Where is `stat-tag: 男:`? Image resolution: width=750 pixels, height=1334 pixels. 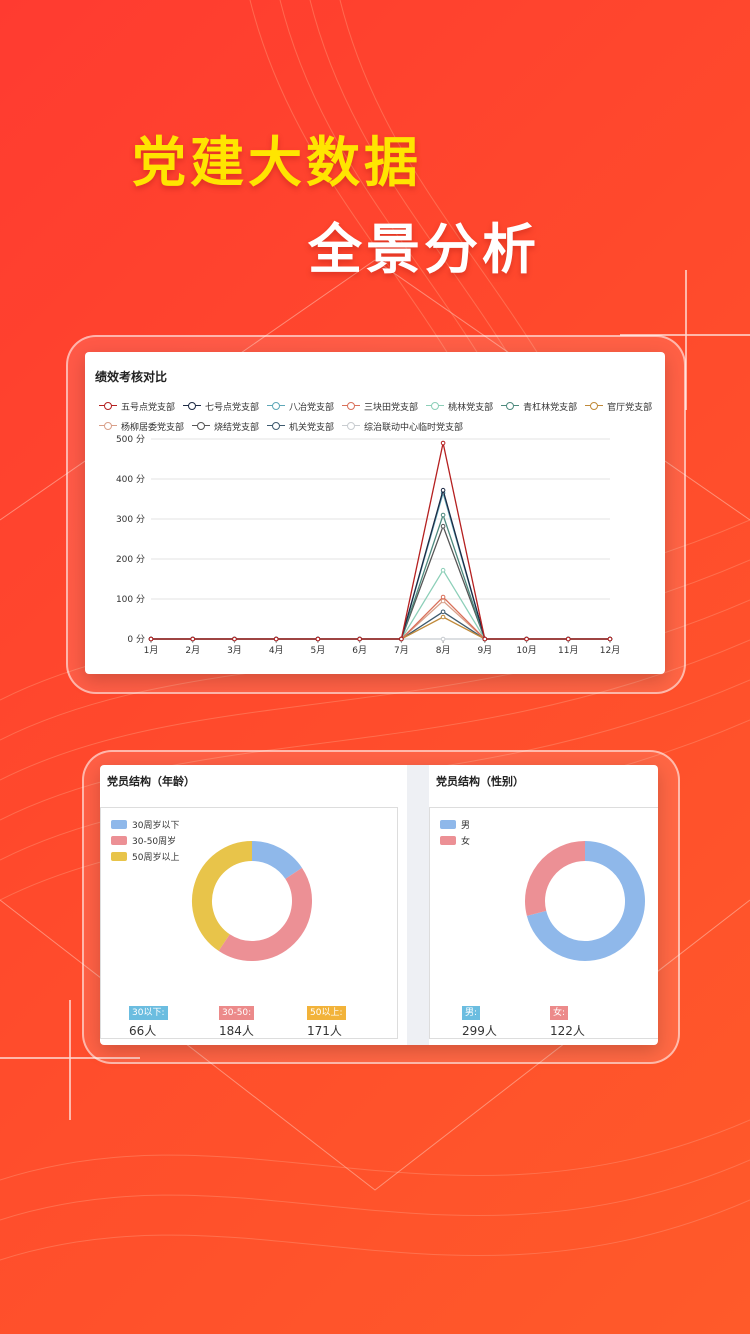
stat-tag: 男: is located at coordinates (471, 1013).